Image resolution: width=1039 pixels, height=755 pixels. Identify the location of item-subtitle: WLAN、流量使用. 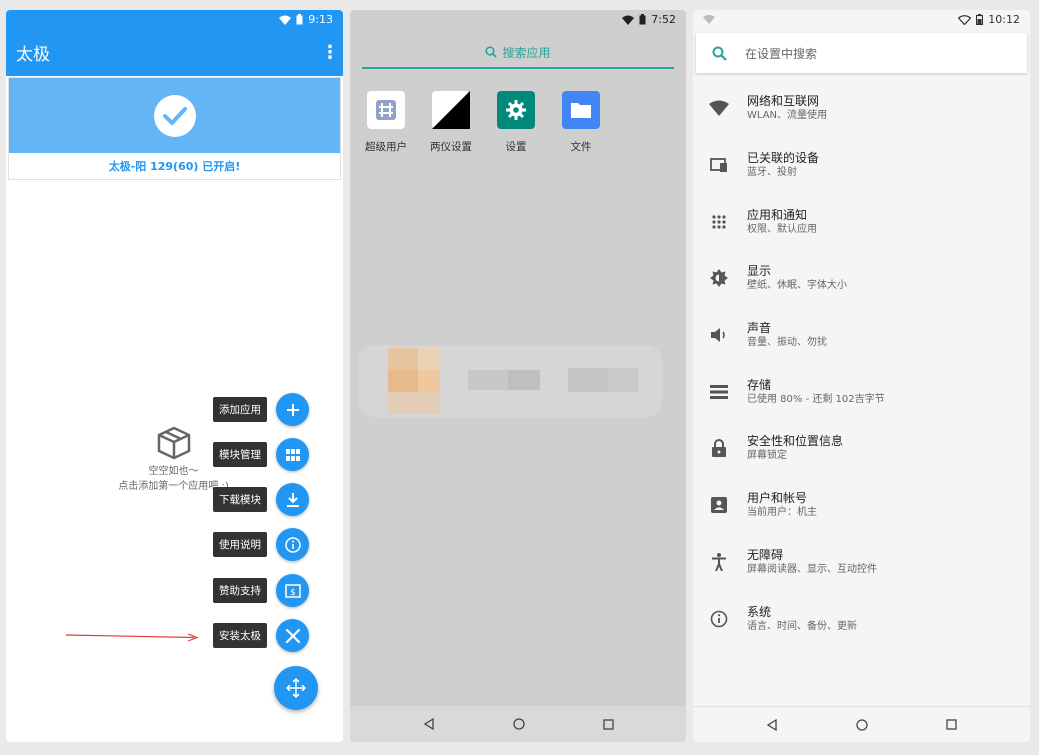
(787, 116).